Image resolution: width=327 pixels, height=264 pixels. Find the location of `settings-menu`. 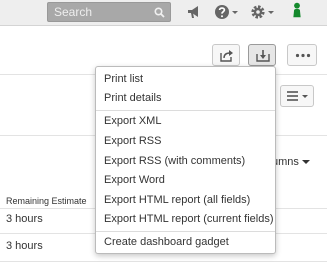

settings-menu is located at coordinates (263, 12).